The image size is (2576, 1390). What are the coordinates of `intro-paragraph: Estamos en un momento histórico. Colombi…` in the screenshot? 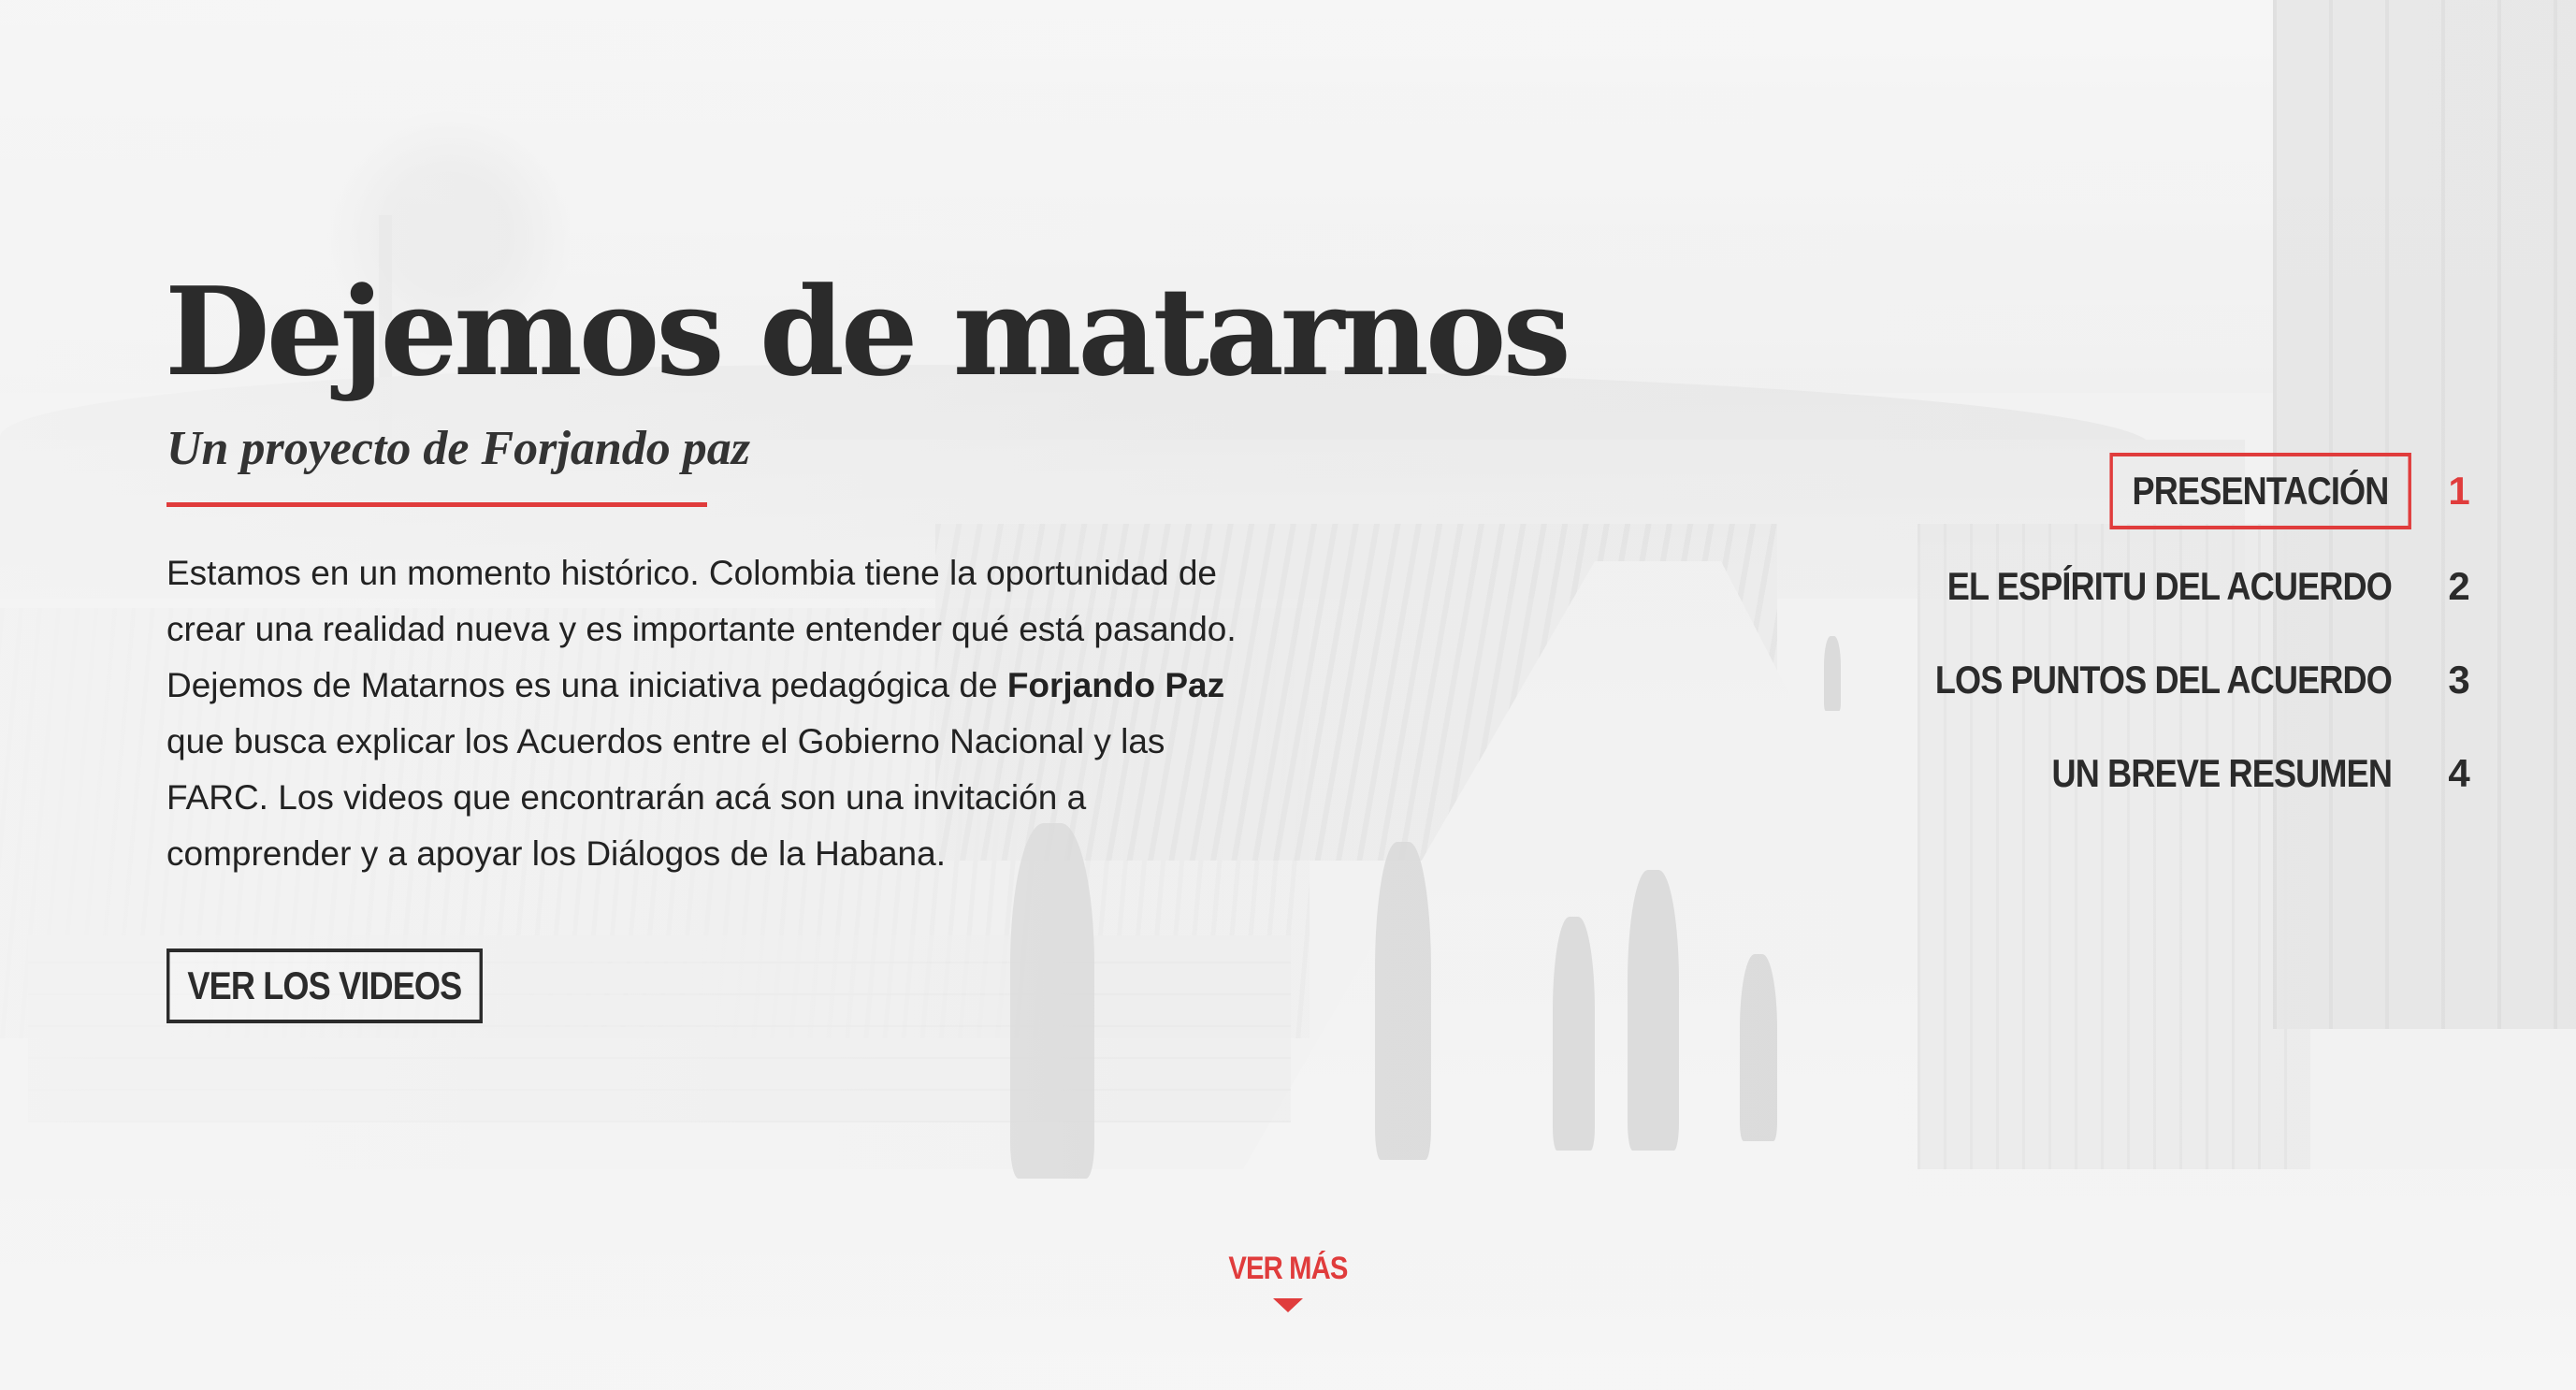 It's located at (718, 713).